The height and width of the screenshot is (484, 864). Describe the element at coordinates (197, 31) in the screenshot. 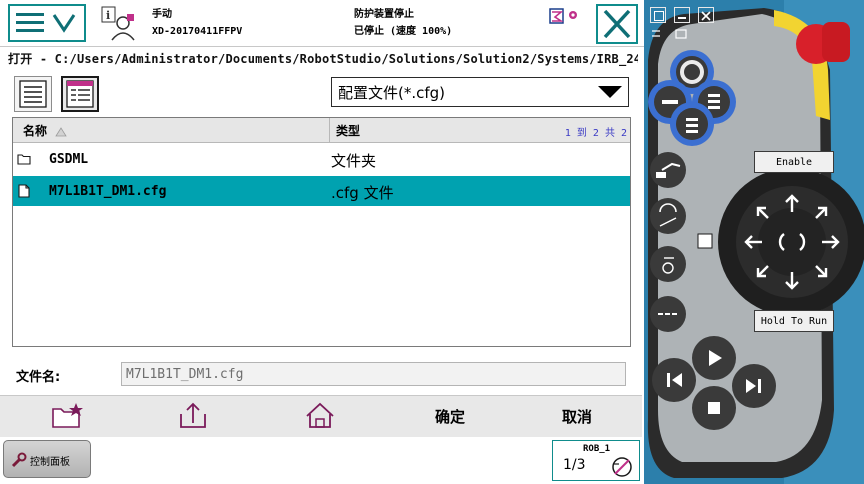

I see `controller-id: XD-20170411FFPV` at that location.